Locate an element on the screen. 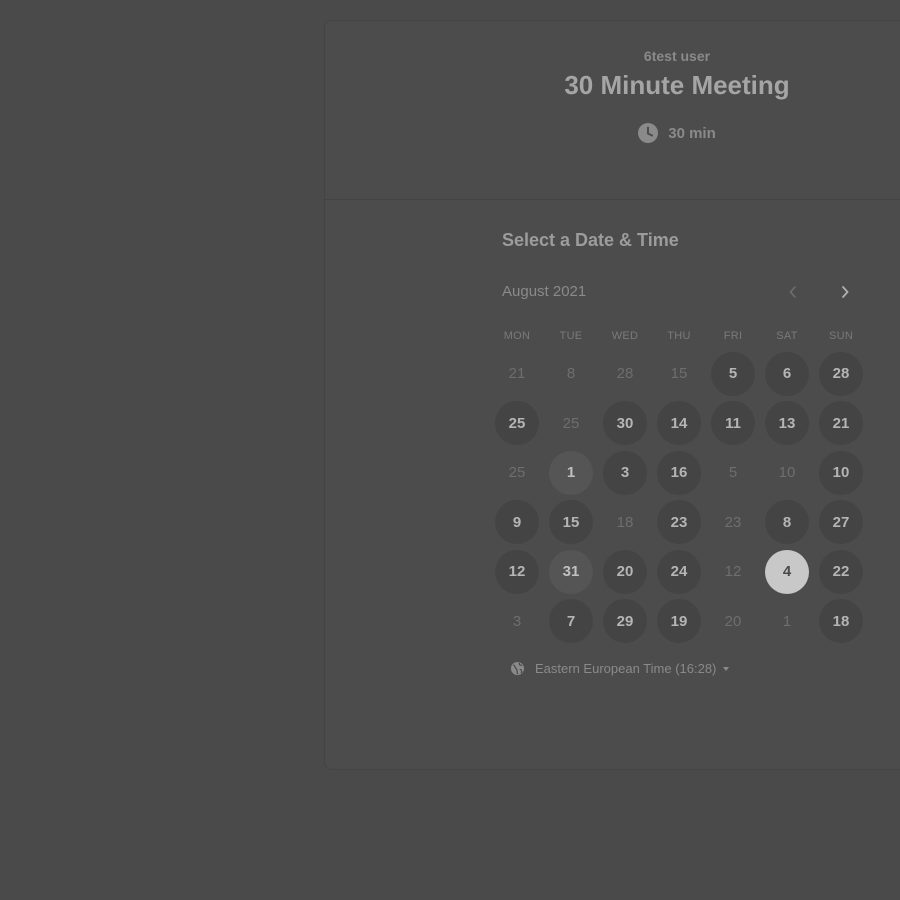 The image size is (900, 900). calendar-week-row: 25 25 30 14 11 13 21 is located at coordinates (679, 424).